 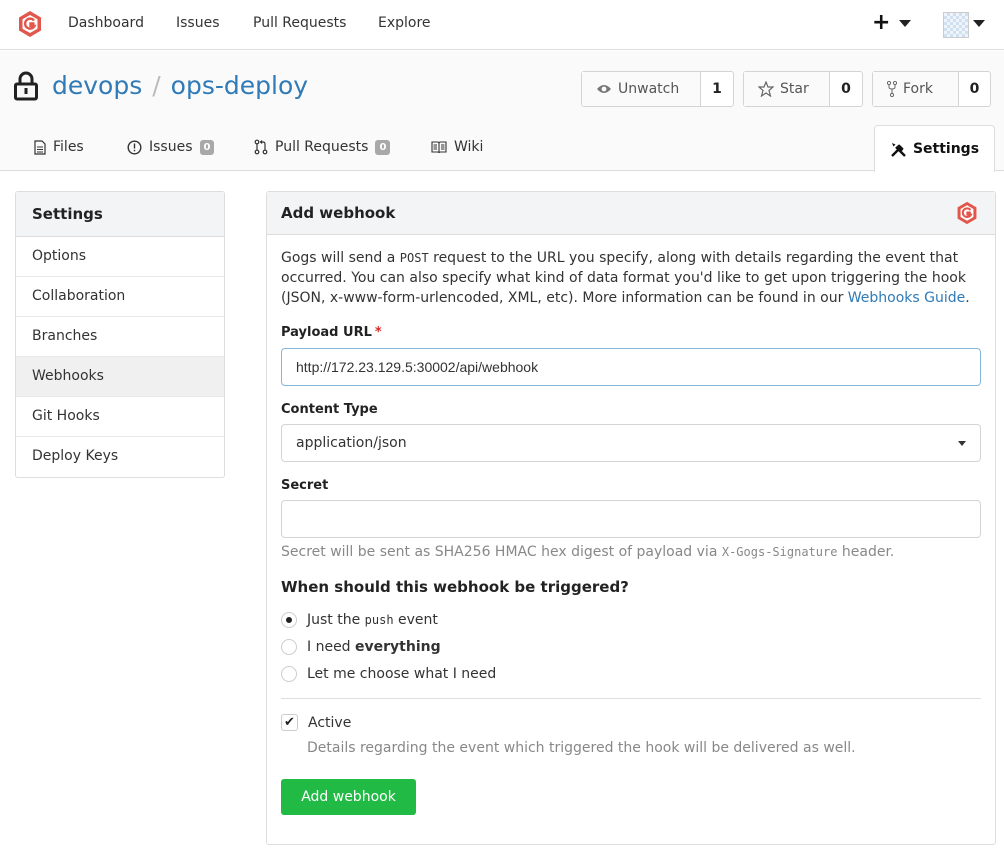 What do you see at coordinates (26, 86) in the screenshot?
I see `private-lock-icon` at bounding box center [26, 86].